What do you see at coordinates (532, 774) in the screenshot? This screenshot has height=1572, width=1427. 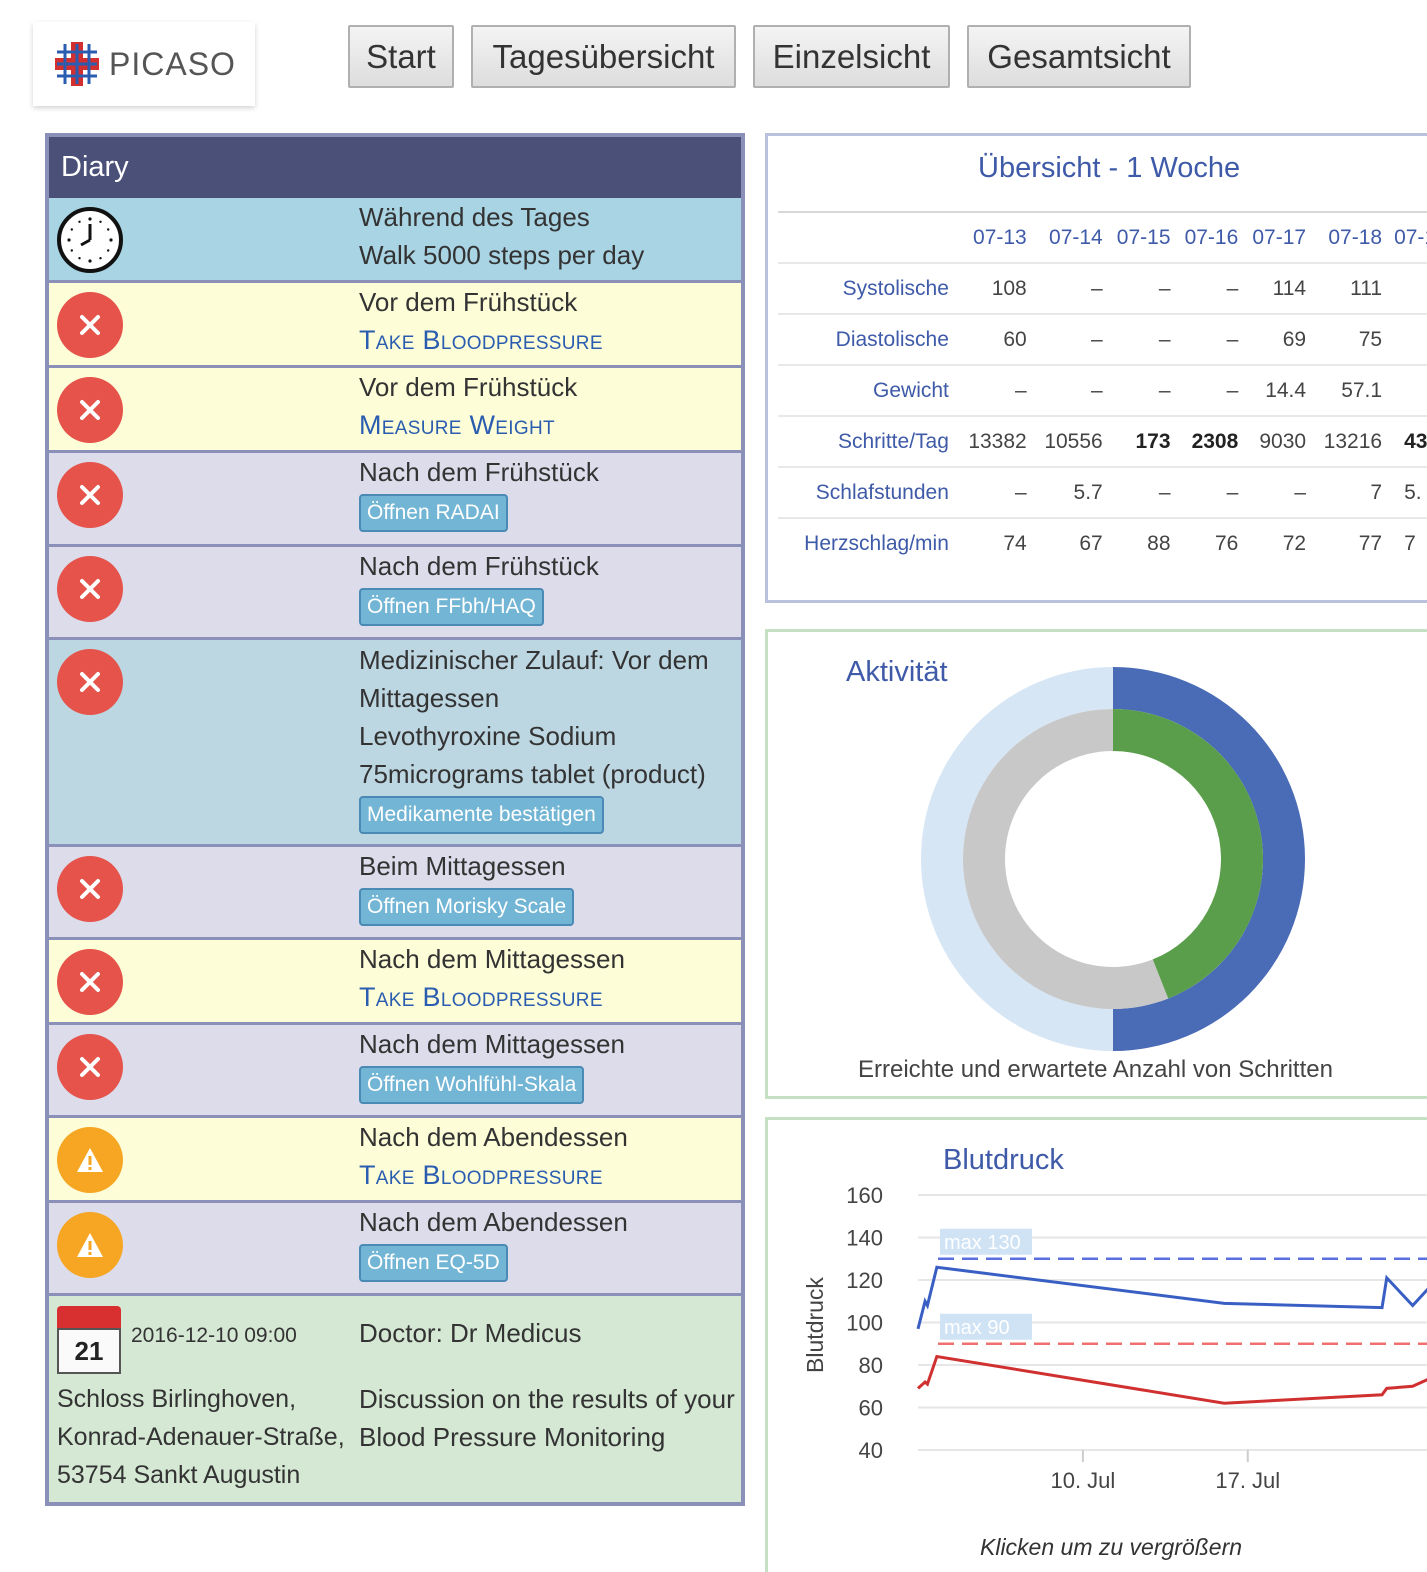 I see `row-time-line: 75micrograms tablet (product)` at bounding box center [532, 774].